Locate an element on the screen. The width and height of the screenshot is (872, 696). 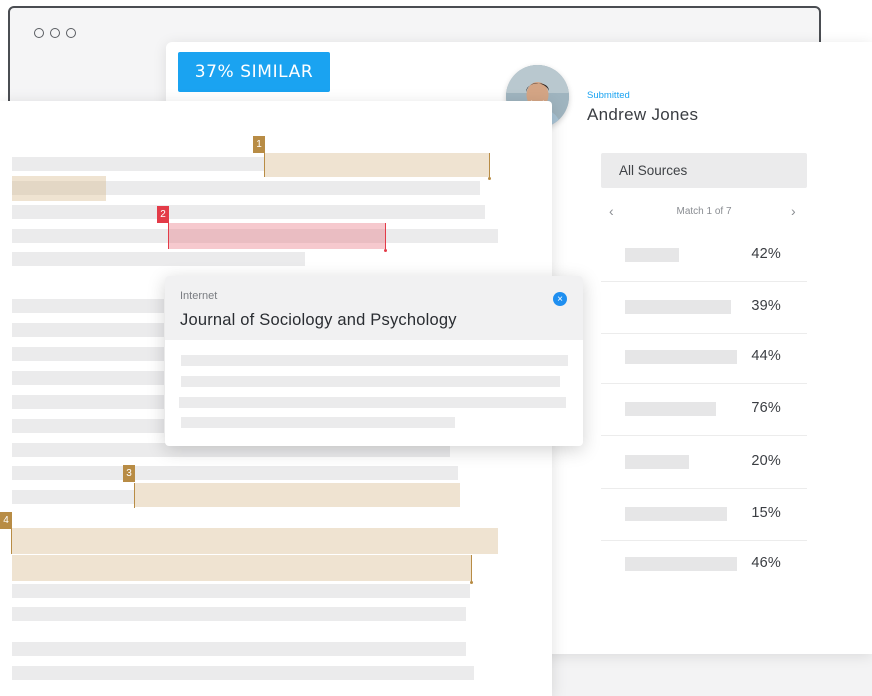
match-navigation: ‹ Match 1 of 7 › is located at coordinates (704, 213).